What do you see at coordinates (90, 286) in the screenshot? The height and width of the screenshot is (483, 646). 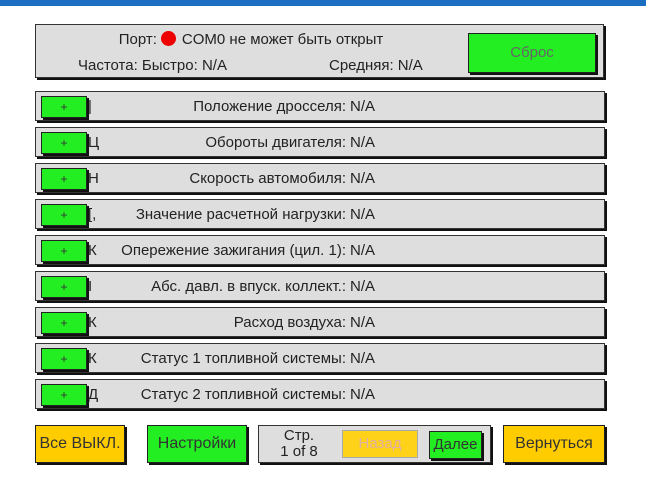 I see `row-prefix: I` at bounding box center [90, 286].